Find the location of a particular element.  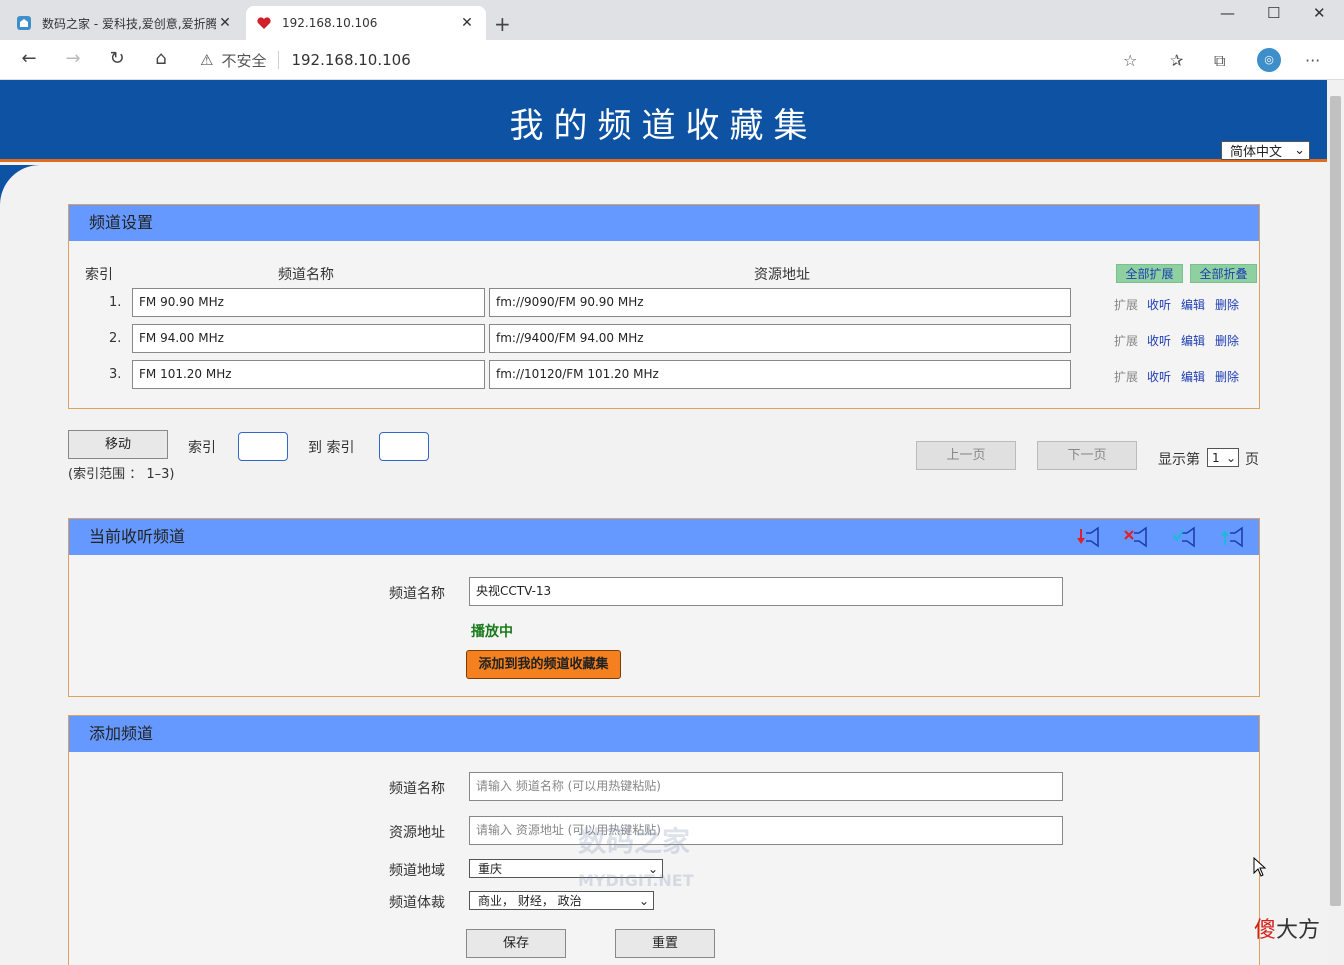

page-select: 1 ⌄ is located at coordinates (1223, 457).